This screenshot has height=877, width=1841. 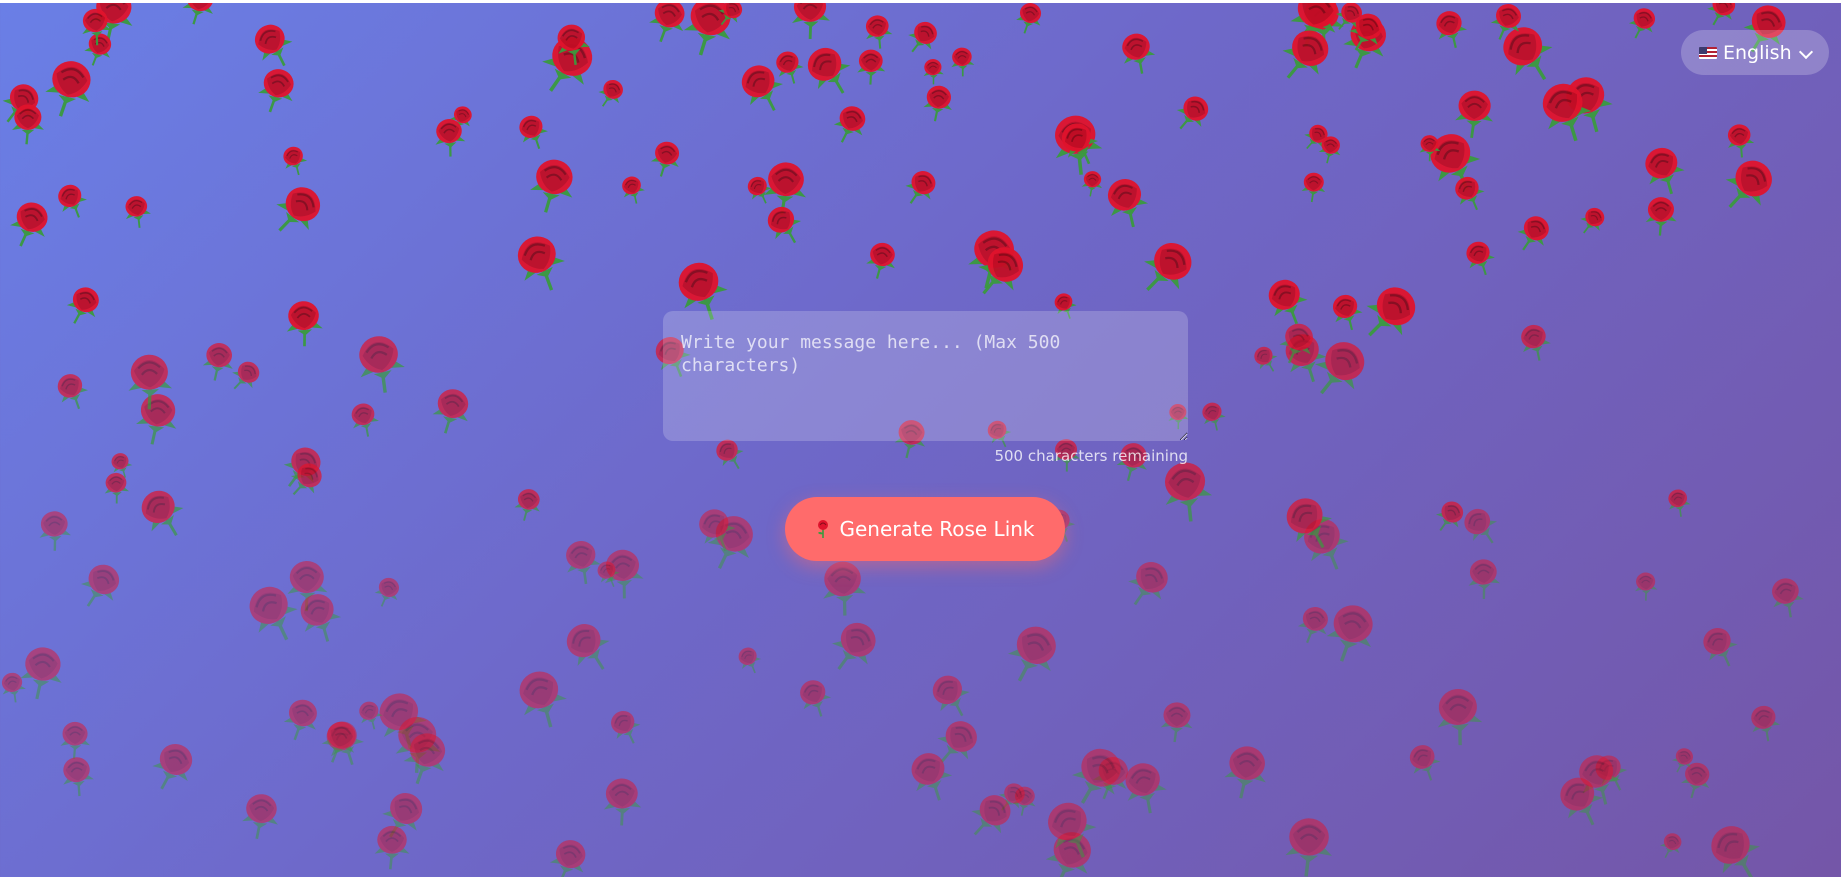 What do you see at coordinates (925, 376) in the screenshot?
I see `message-input` at bounding box center [925, 376].